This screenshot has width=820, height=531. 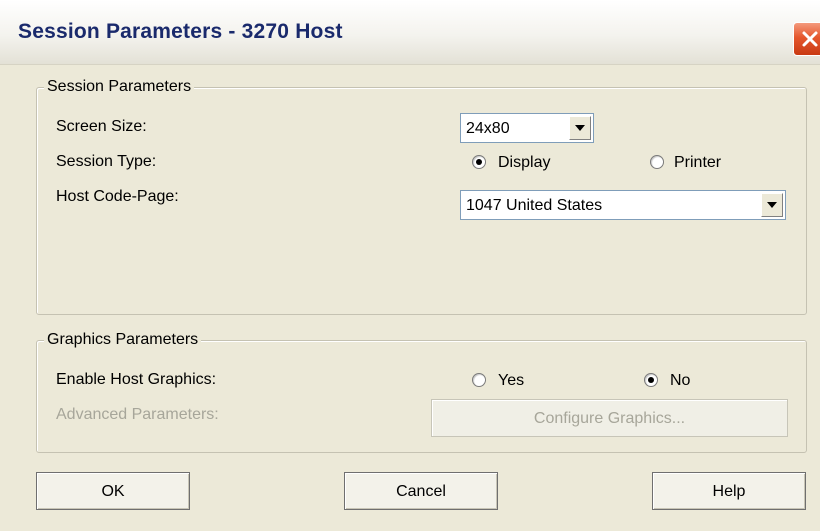 What do you see at coordinates (123, 340) in the screenshot?
I see `graphics-parameters-legend: Graphics Parameters` at bounding box center [123, 340].